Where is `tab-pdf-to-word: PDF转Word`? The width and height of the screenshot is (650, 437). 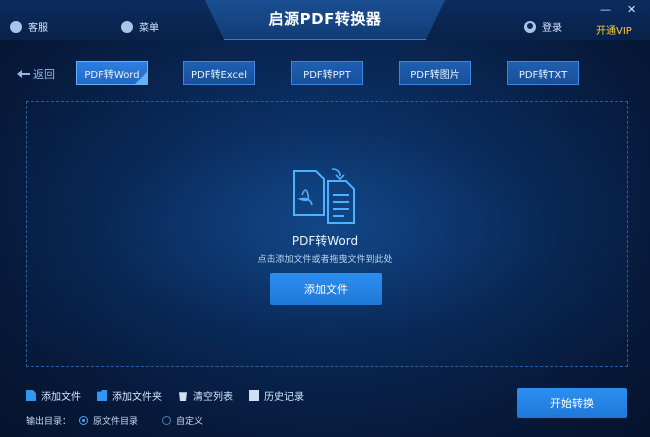 tab-pdf-to-word: PDF转Word is located at coordinates (112, 73).